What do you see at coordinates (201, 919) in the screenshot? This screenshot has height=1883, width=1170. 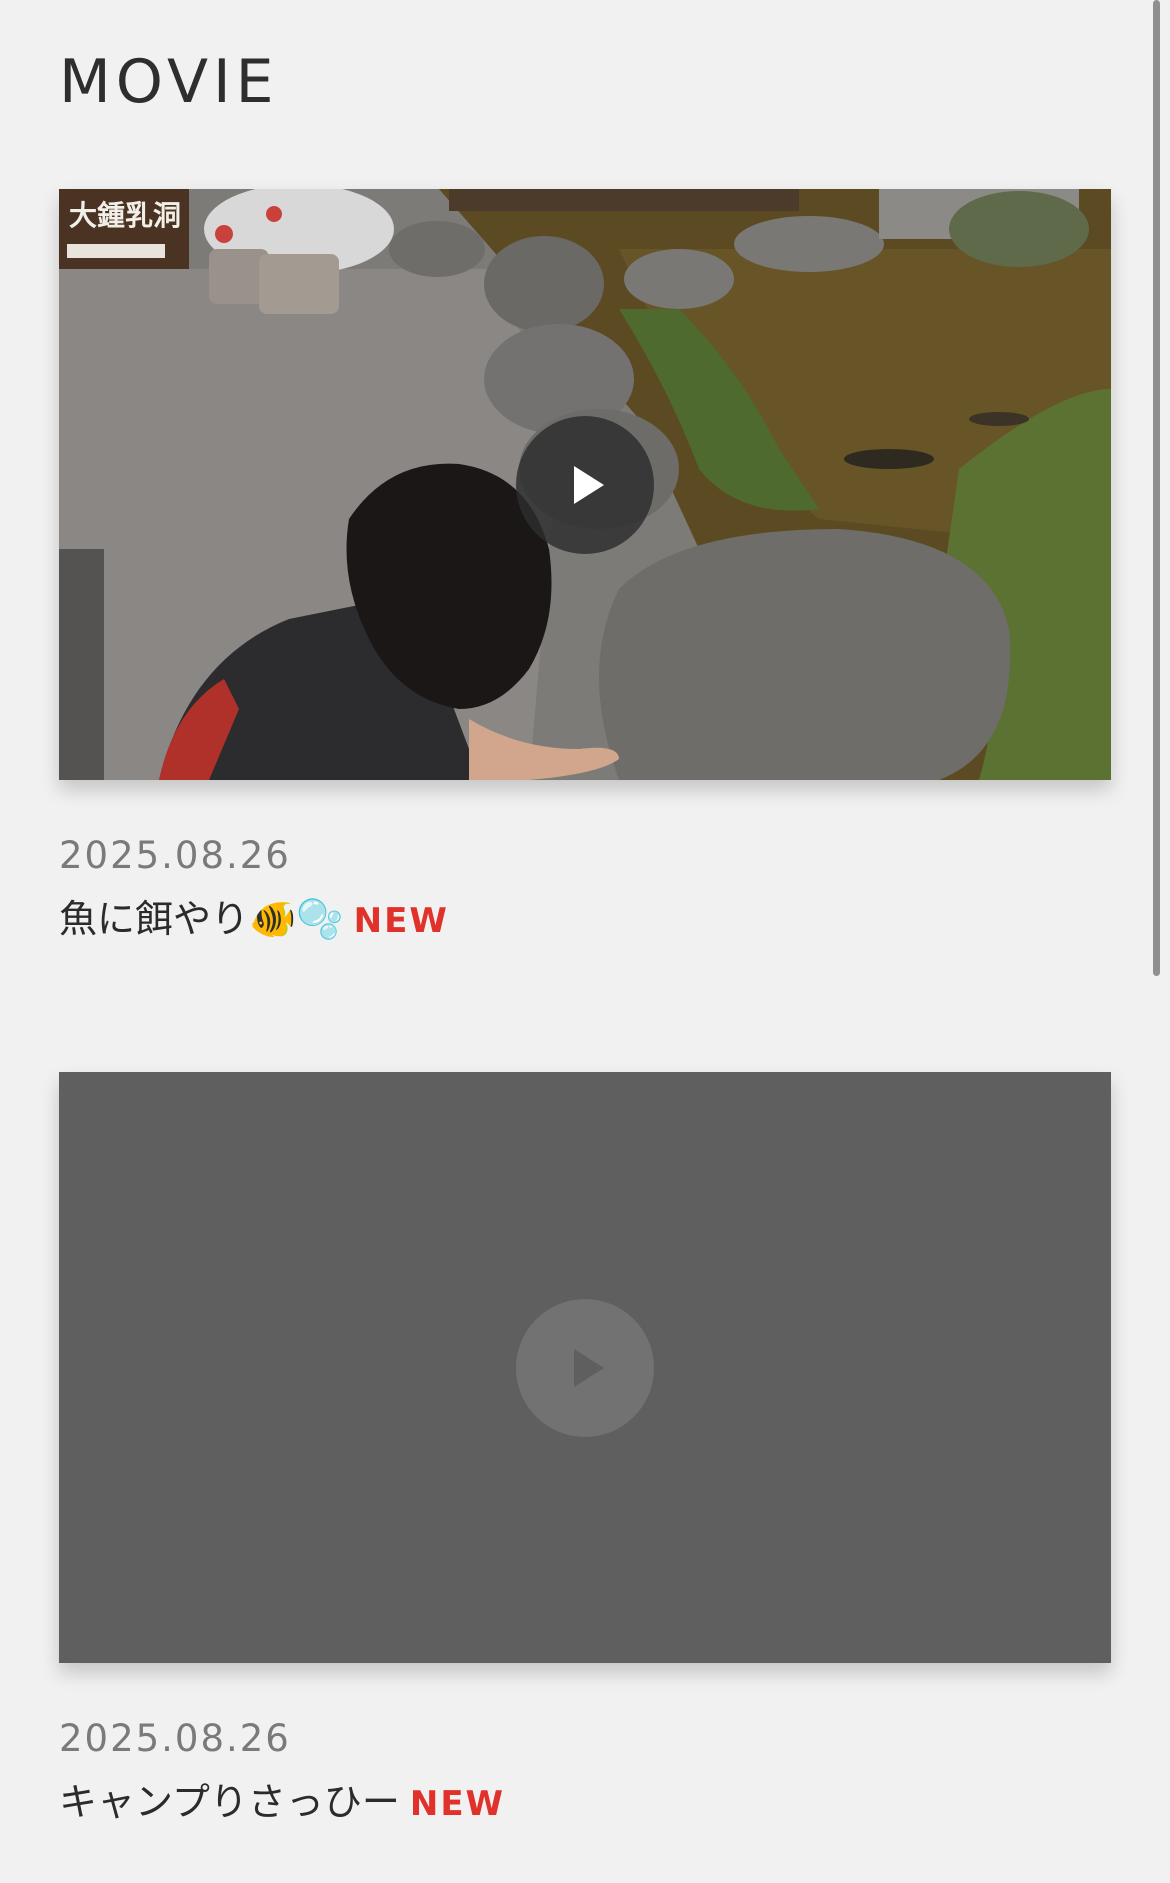 I see `movie-title: 魚に餌やり🐠🫧` at bounding box center [201, 919].